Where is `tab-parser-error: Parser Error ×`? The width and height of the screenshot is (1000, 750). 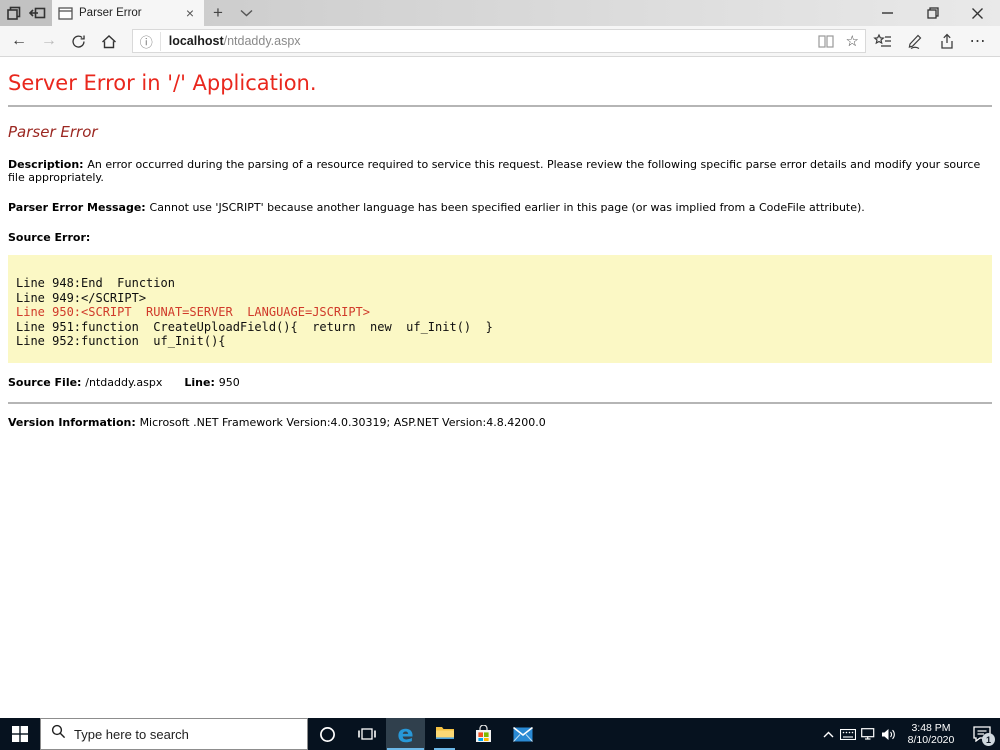 tab-parser-error: Parser Error × is located at coordinates (128, 13).